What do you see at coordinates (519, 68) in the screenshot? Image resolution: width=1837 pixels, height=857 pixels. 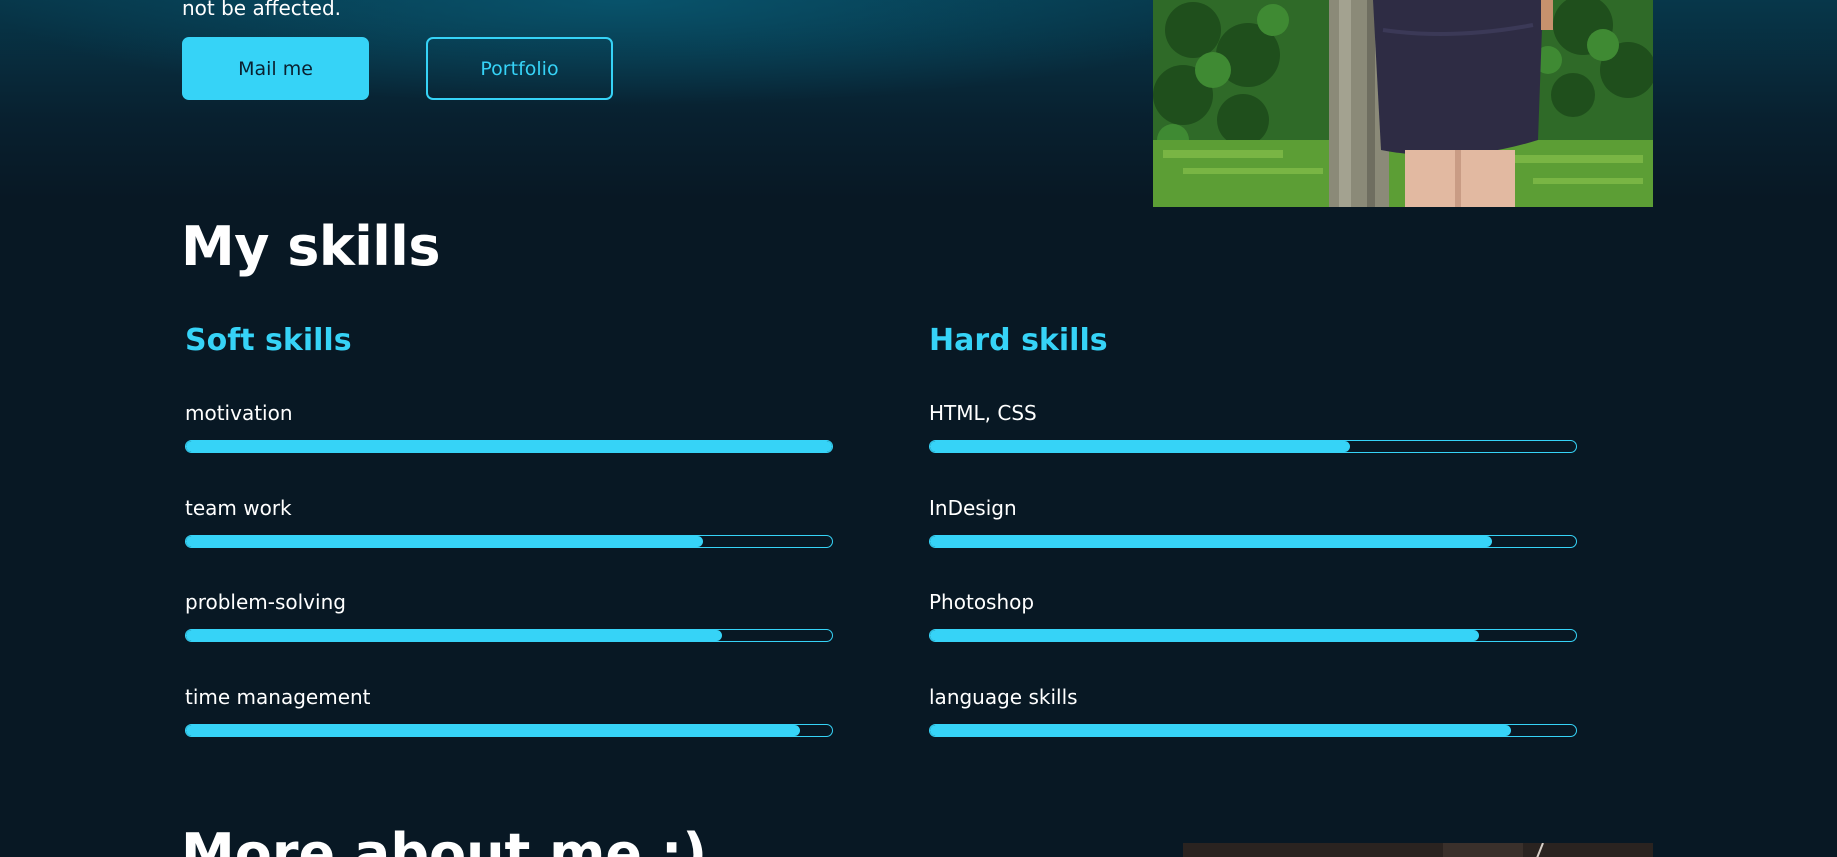 I see `portfolio-button: Portfolio` at bounding box center [519, 68].